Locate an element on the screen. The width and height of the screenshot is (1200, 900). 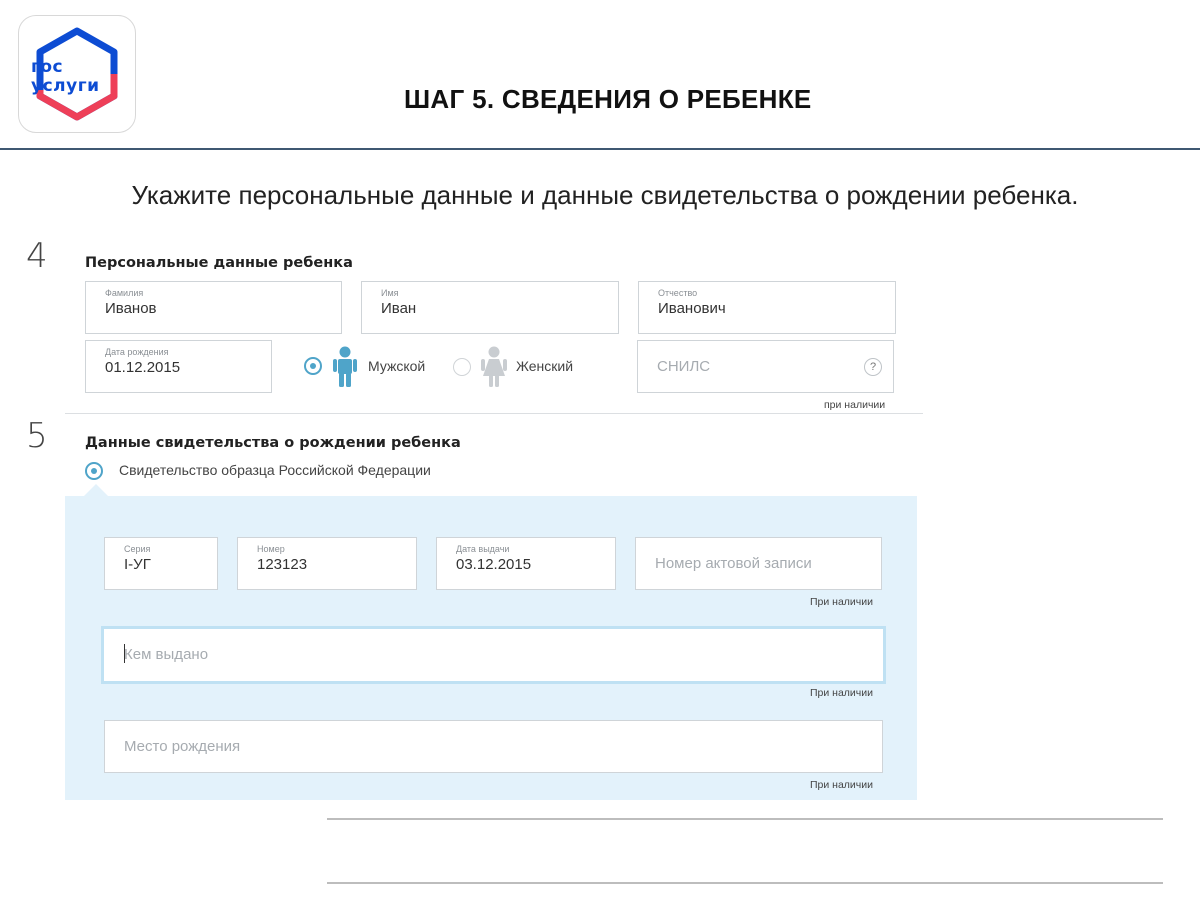
act-record-field: Номер актовой записи is located at coordinates (758, 563).